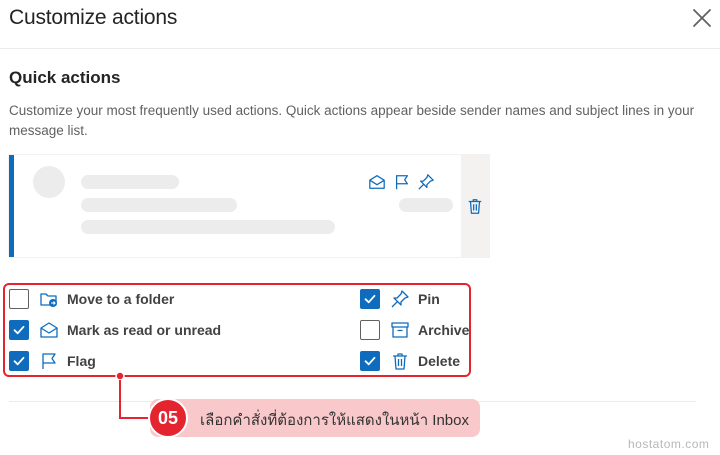 This screenshot has height=455, width=720. What do you see at coordinates (144, 330) in the screenshot?
I see `option-label: Mark as read or unread` at bounding box center [144, 330].